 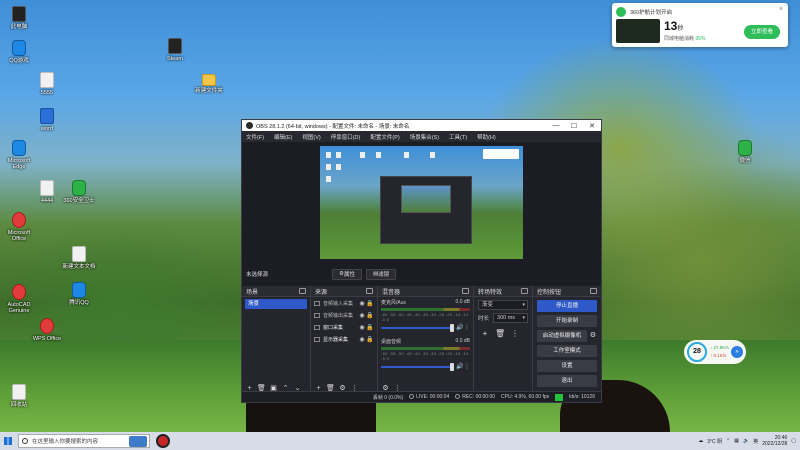 What do you see at coordinates (755, 441) in the screenshot?
I see `input-language: 英` at bounding box center [755, 441].